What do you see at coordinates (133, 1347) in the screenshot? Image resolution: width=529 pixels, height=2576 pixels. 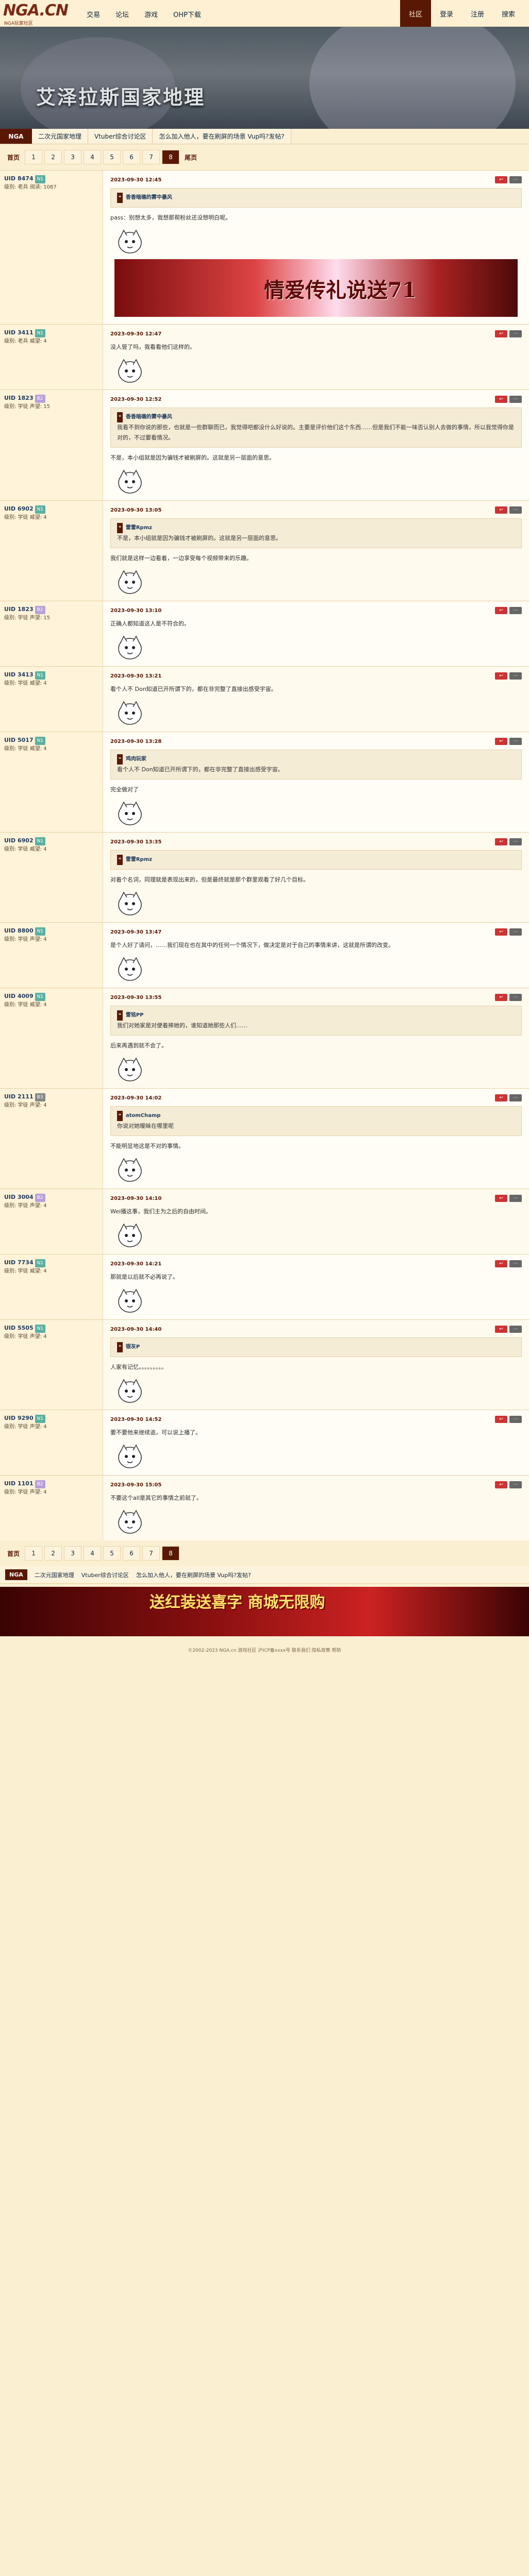 I see `quote-author: 银灰P` at bounding box center [133, 1347].